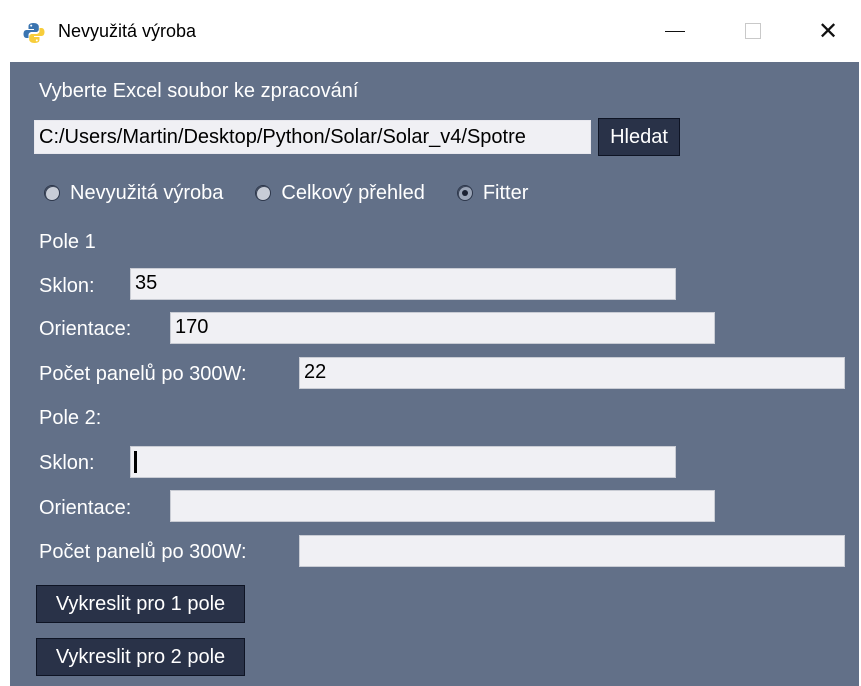 This screenshot has height=686, width=861. I want to click on field2-tilt-label: Sklon:, so click(67, 463).